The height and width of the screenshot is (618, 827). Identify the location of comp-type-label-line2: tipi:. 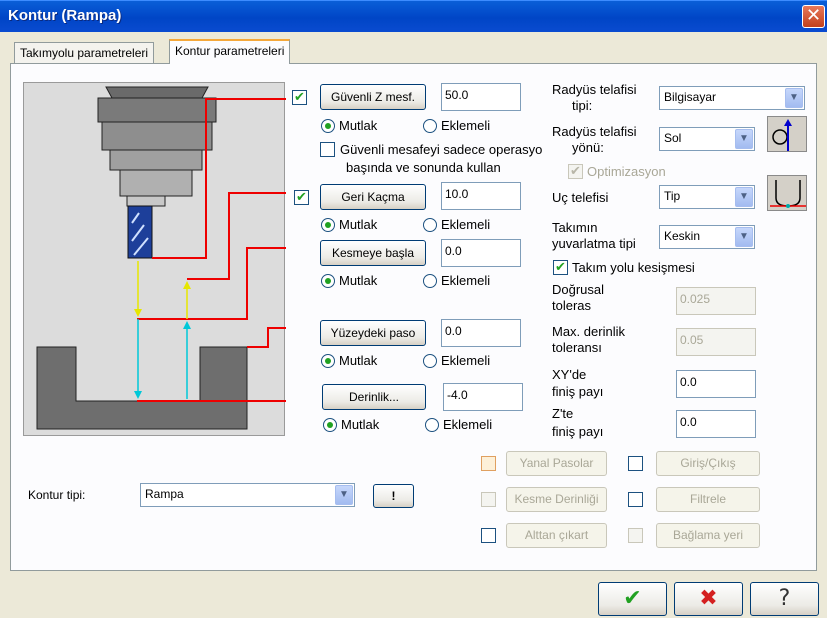
(582, 105).